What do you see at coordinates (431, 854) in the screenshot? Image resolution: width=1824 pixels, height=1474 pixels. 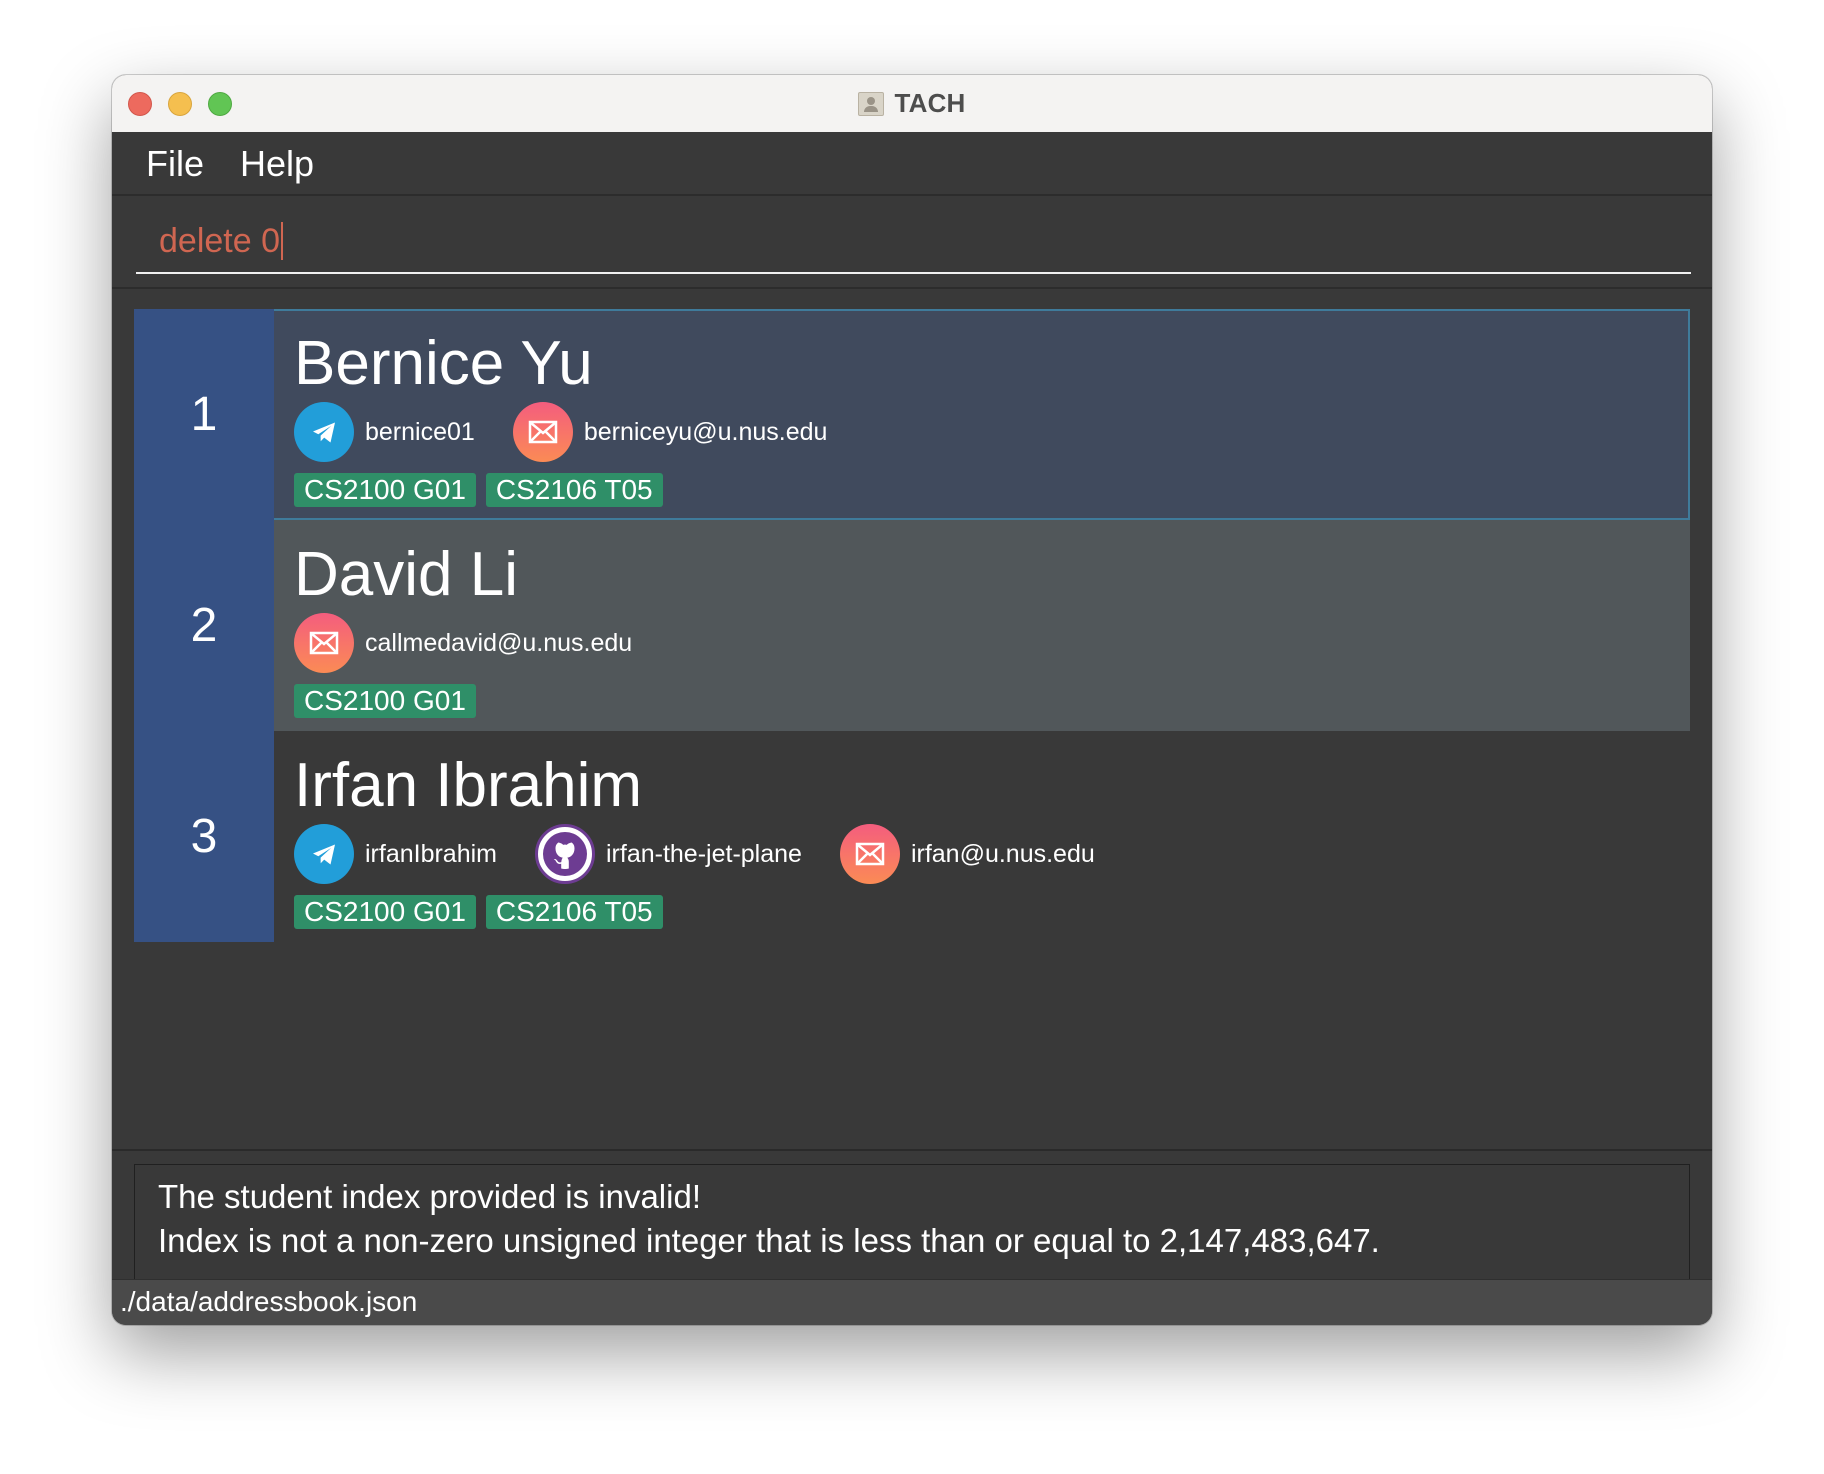 I see `telegram-handle: irfanIbrahim` at bounding box center [431, 854].